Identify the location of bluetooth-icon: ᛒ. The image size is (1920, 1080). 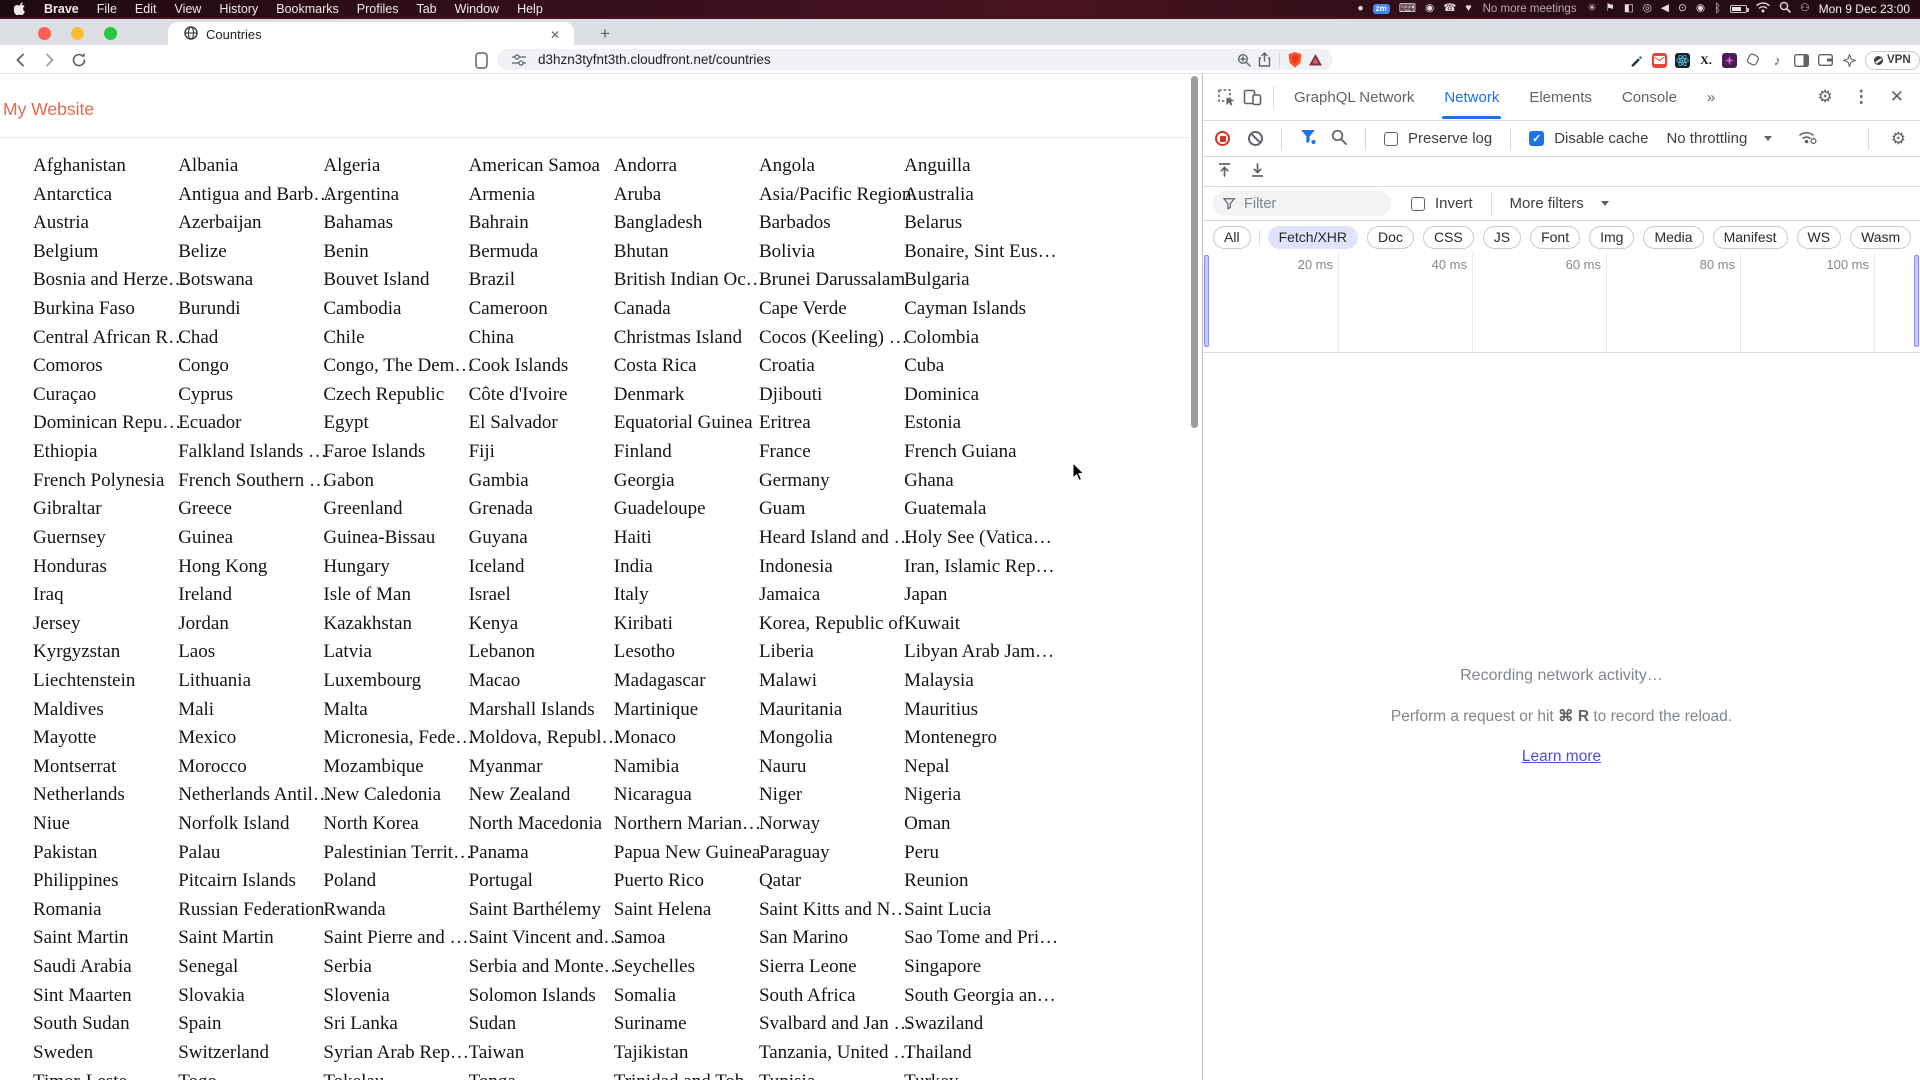
(1717, 8).